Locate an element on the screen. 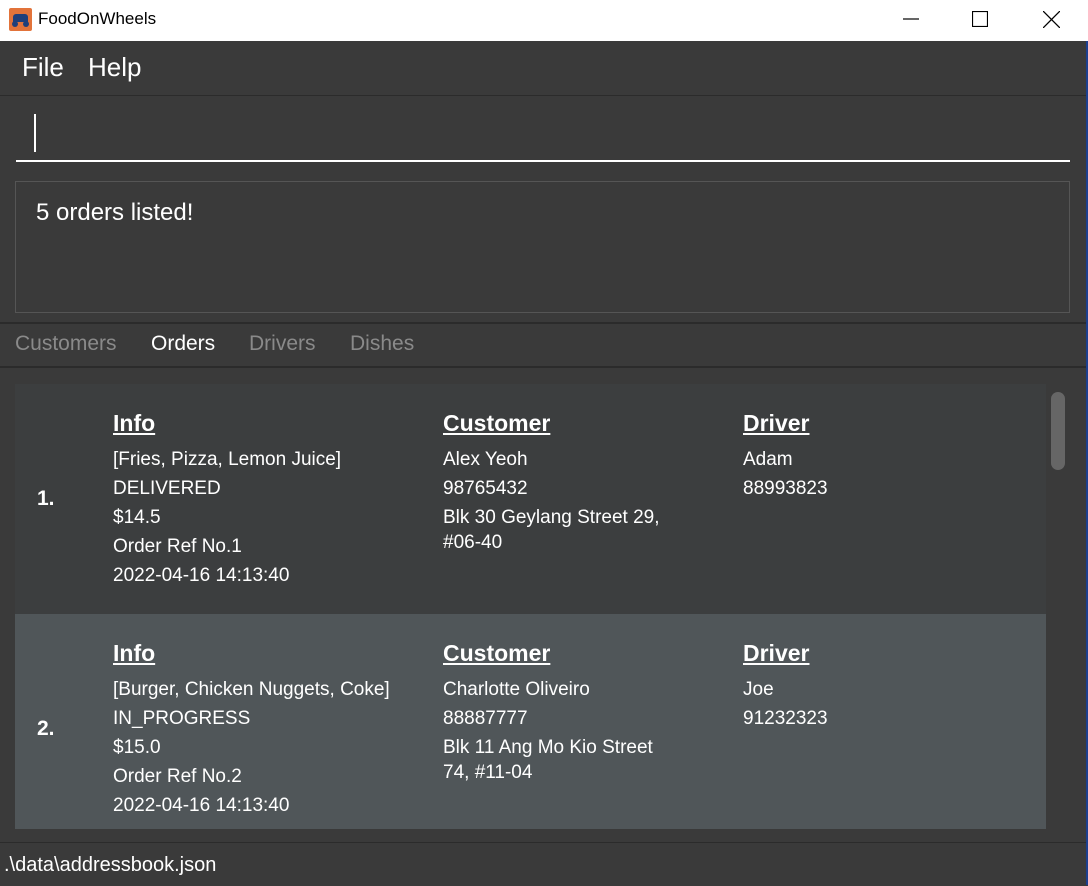 The width and height of the screenshot is (1088, 886). order-driver-column: Driver Adam 88993823 is located at coordinates (785, 456).